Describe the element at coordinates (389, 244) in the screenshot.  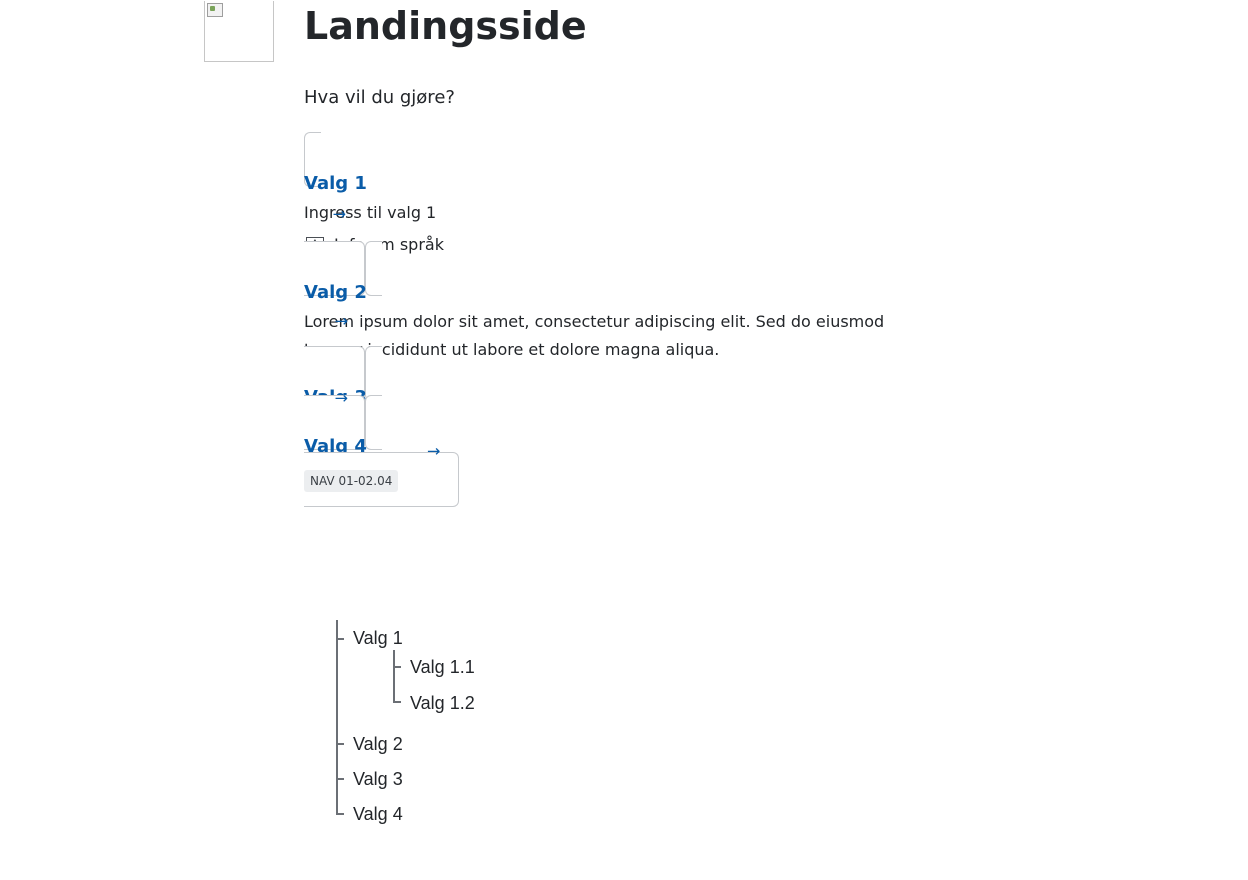
I see `language-info-label: Info om språk` at that location.